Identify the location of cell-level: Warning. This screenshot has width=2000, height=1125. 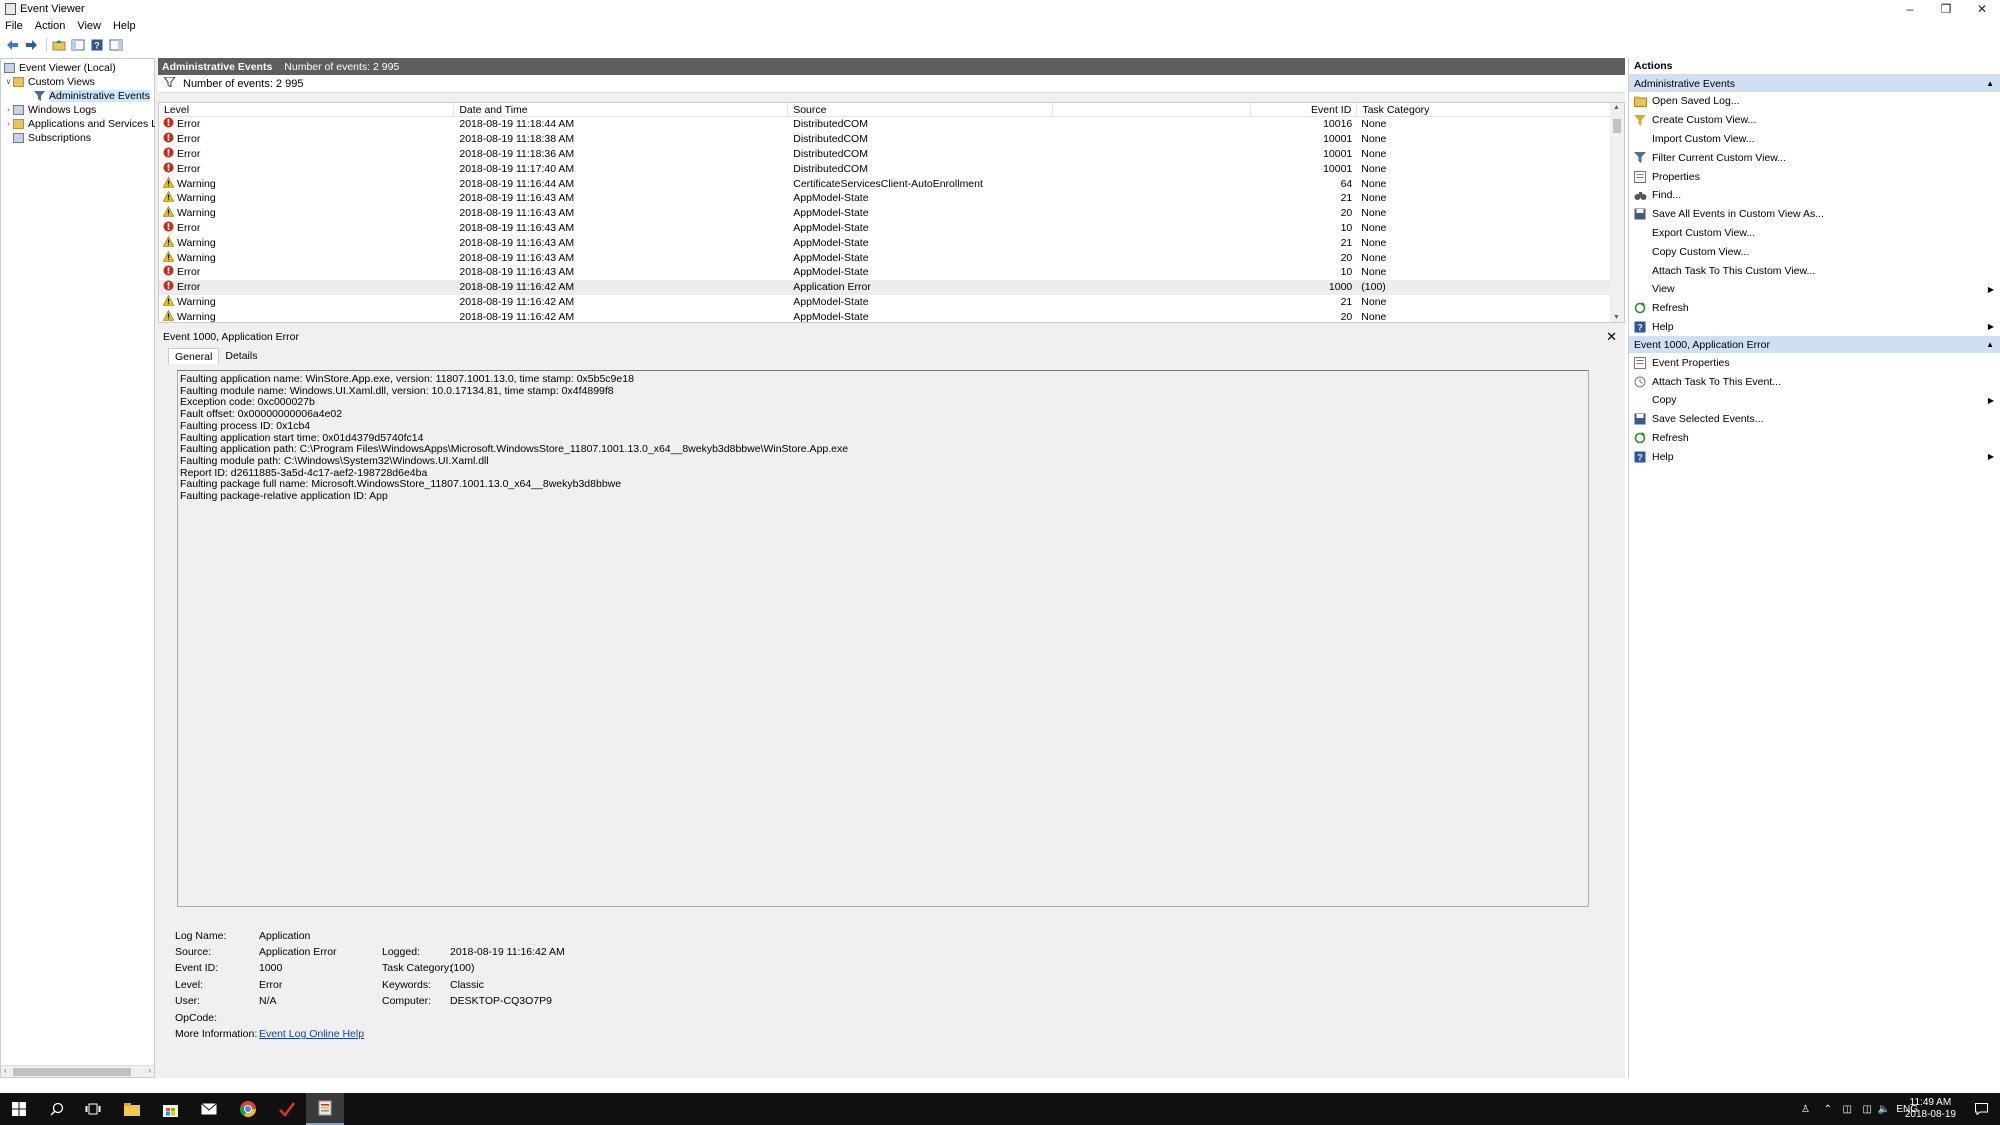
(306, 315).